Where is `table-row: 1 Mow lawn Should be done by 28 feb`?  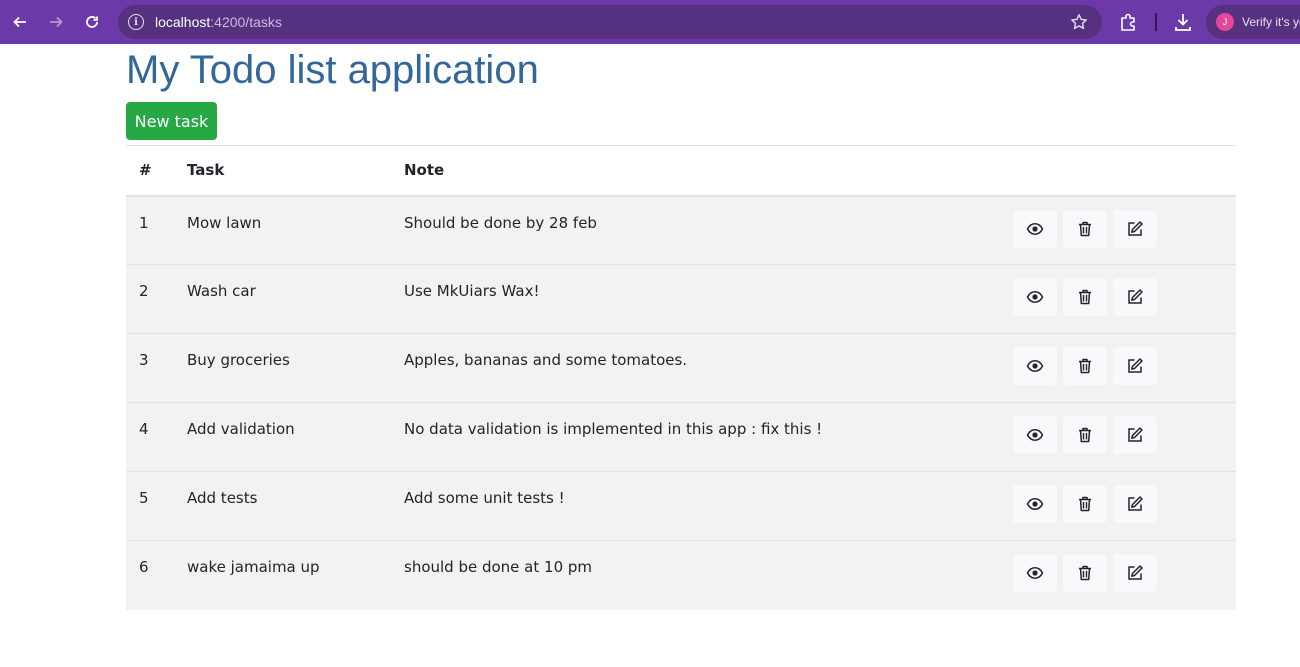 table-row: 1 Mow lawn Should be done by 28 feb is located at coordinates (681, 230).